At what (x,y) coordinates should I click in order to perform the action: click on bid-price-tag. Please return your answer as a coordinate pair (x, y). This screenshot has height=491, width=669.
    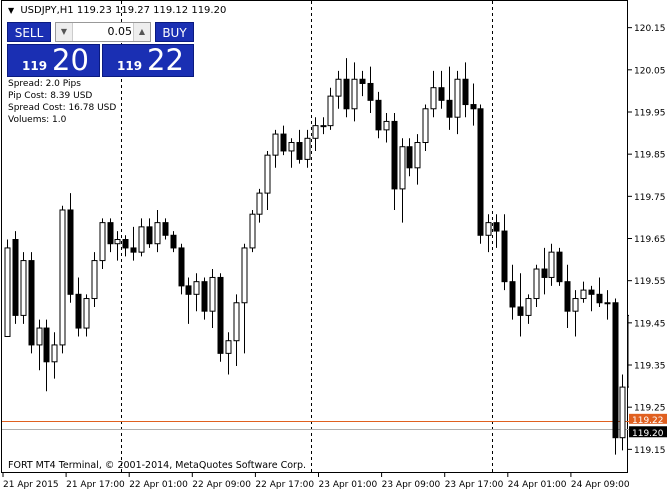
    Looking at the image, I should click on (648, 432).